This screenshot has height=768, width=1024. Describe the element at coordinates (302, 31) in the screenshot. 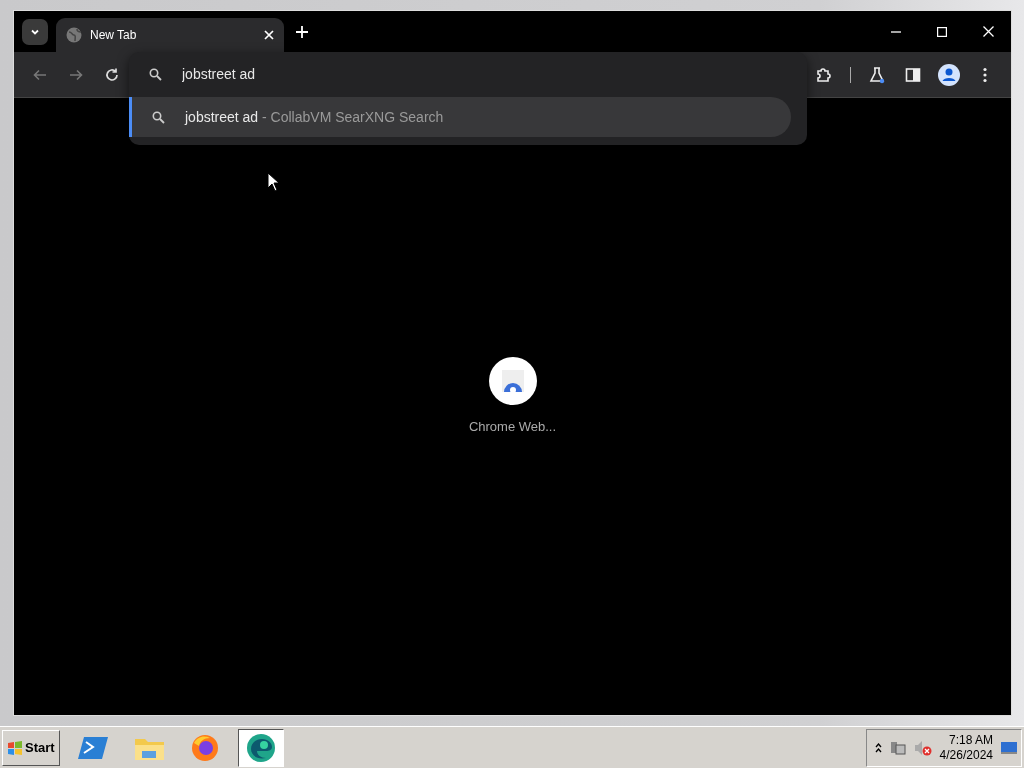

I see `plus-icon` at that location.